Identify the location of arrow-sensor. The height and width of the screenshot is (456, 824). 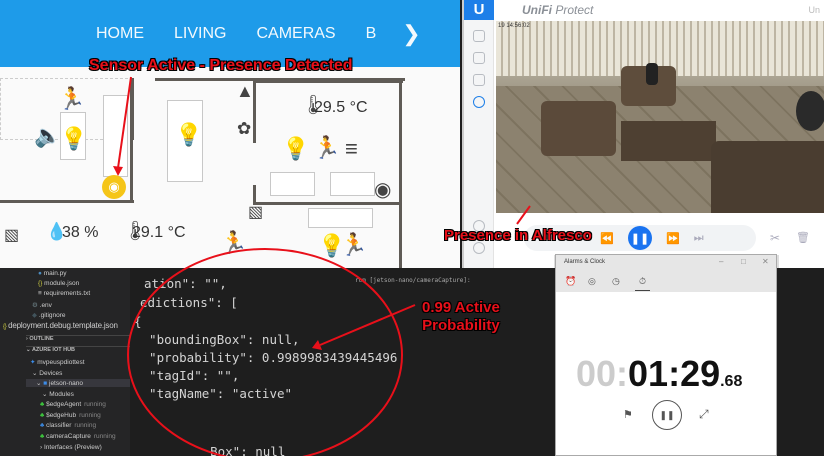
(124, 122).